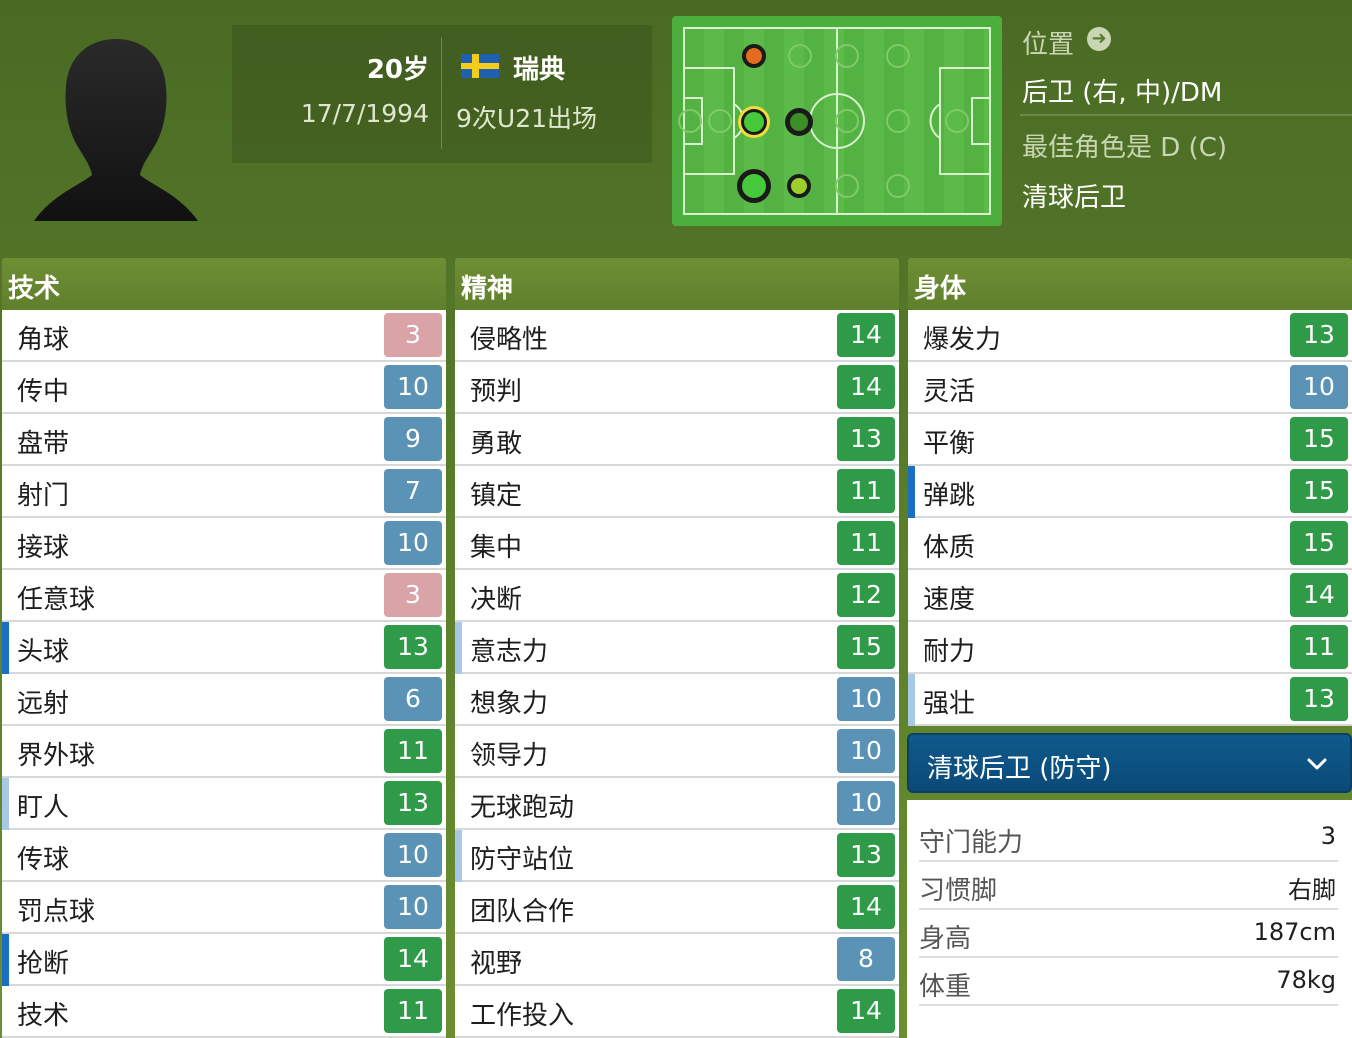  What do you see at coordinates (43, 1016) in the screenshot?
I see `attribute-label: 技术` at bounding box center [43, 1016].